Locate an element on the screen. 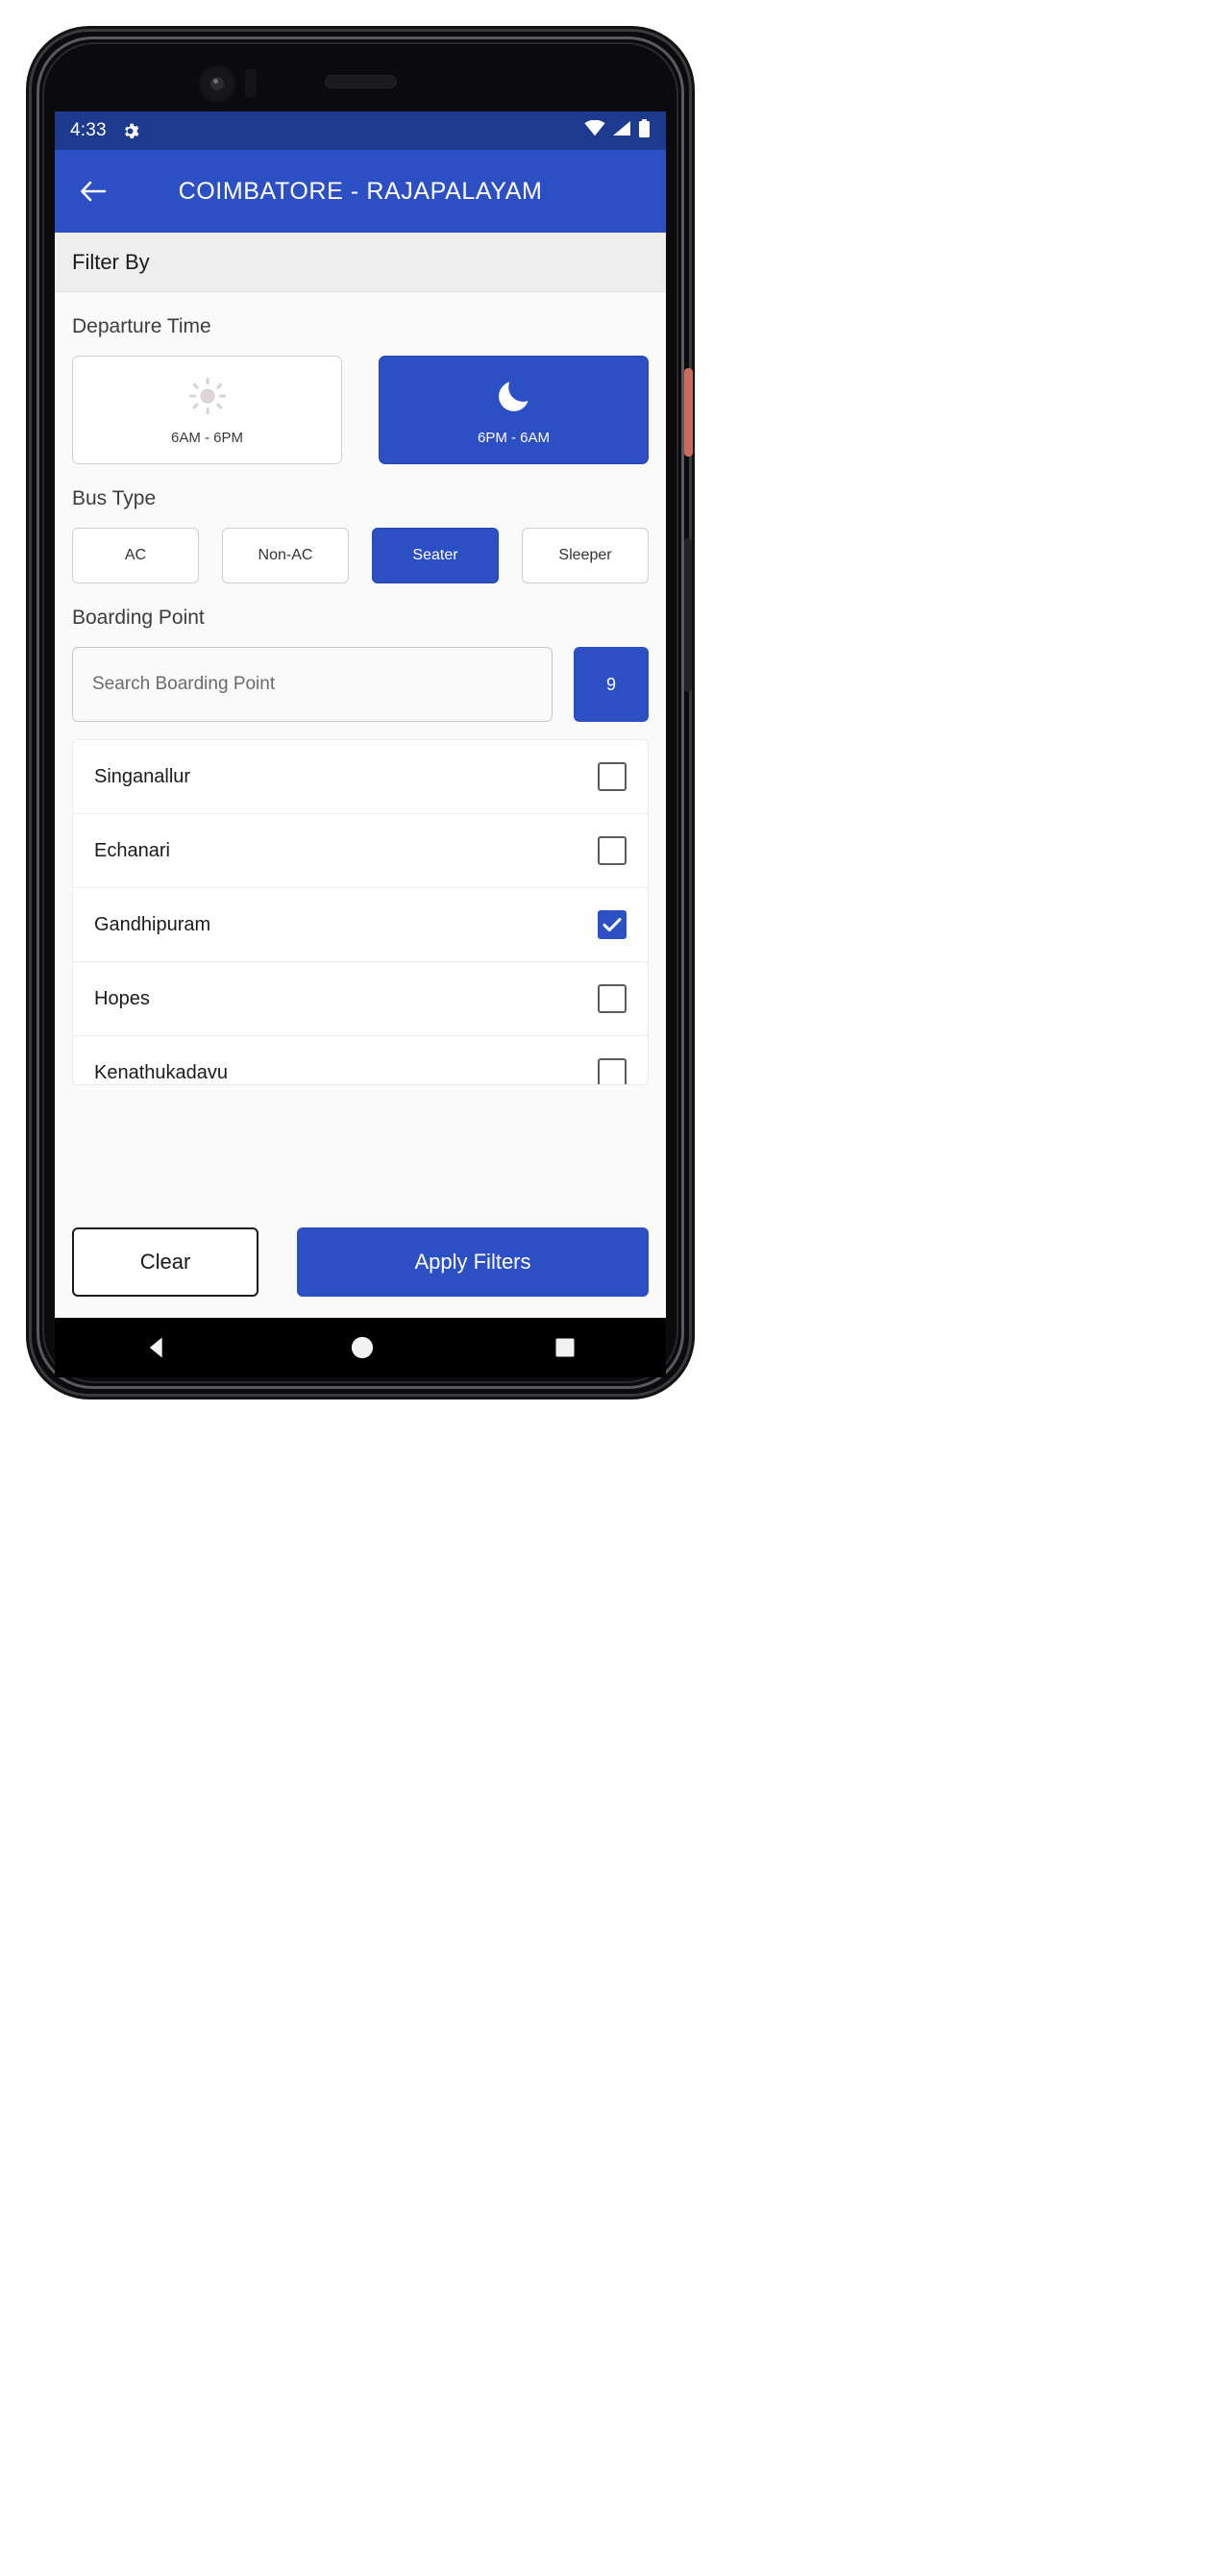 The image size is (1230, 2576). boarding-point-count-button: 9 is located at coordinates (611, 684).